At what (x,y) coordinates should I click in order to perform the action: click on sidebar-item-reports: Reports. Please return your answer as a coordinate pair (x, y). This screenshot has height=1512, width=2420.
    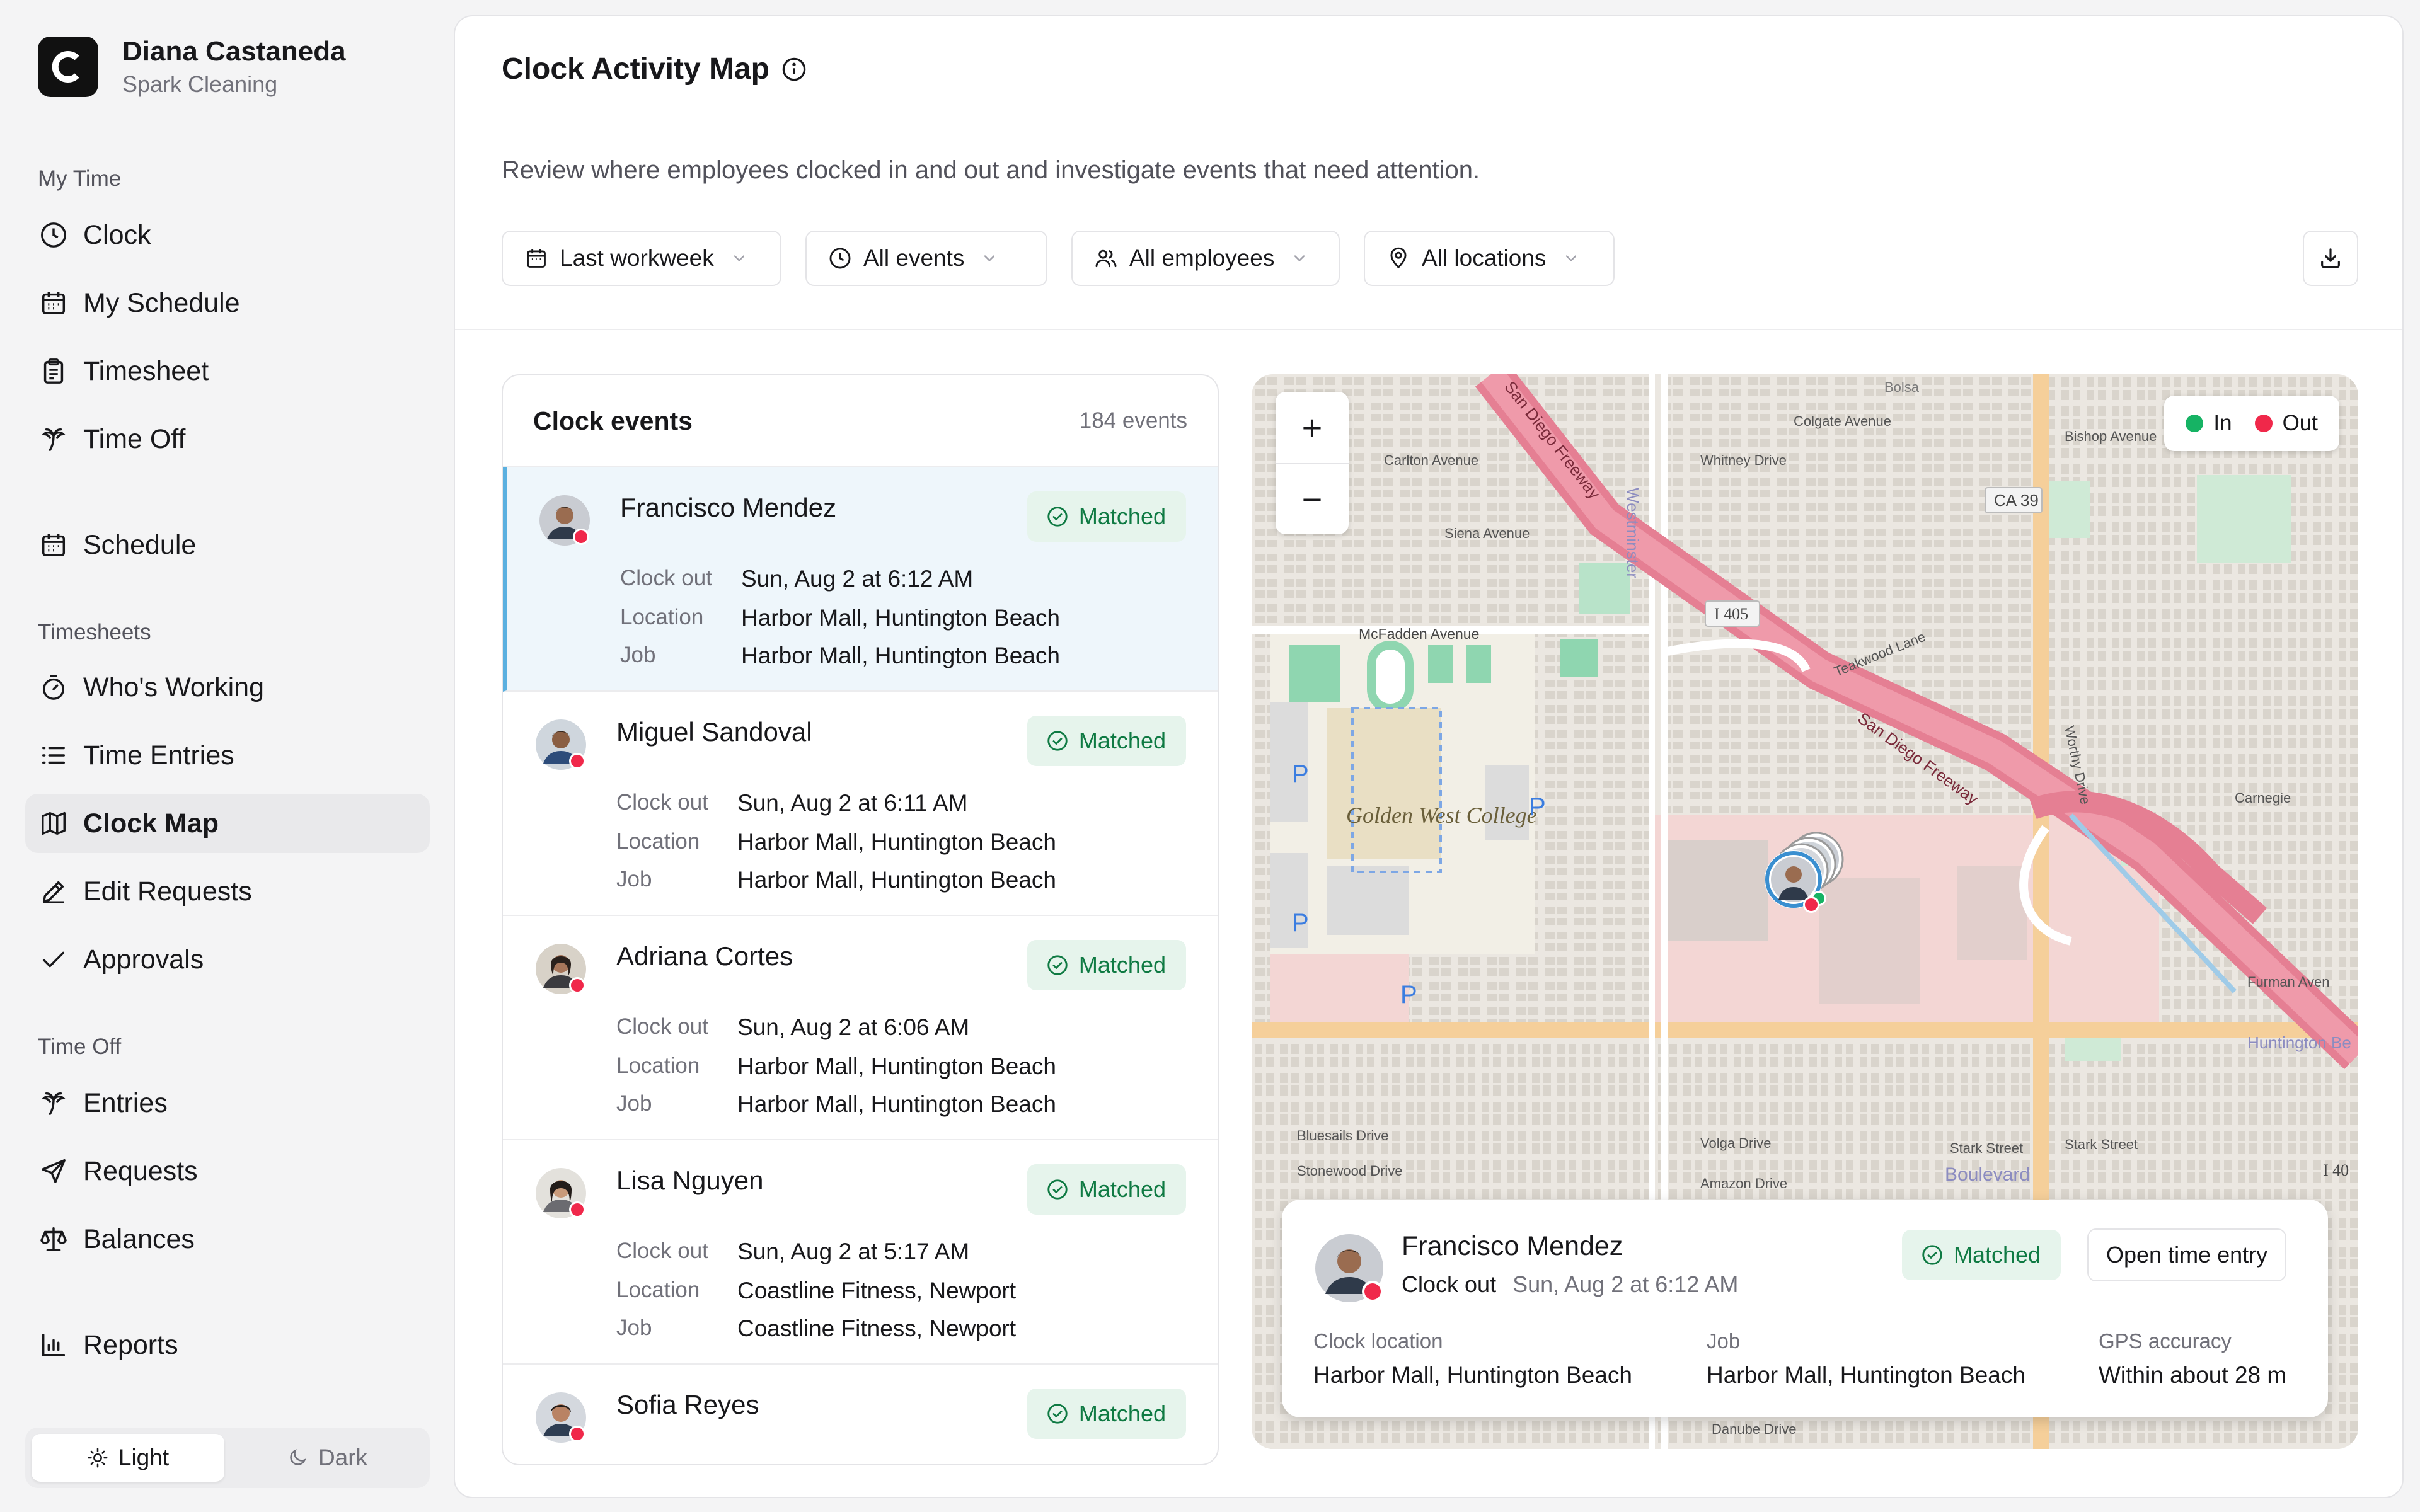
    Looking at the image, I should click on (228, 1345).